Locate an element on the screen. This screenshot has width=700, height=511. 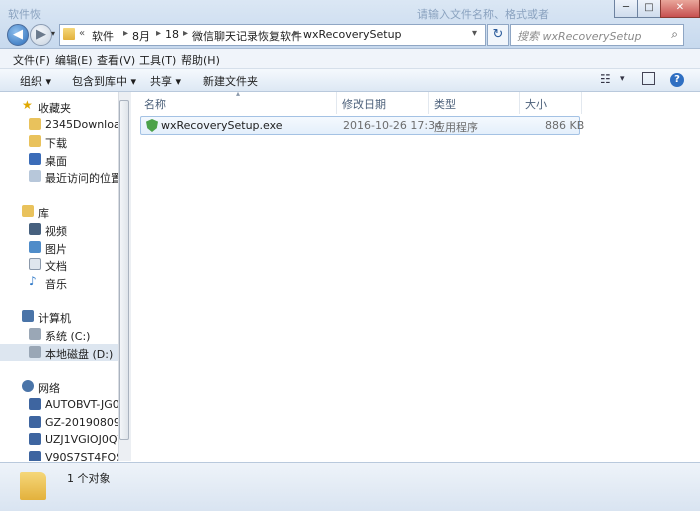
background-window-text: 请输入文件名称、格式或者 is located at coordinates (483, 14).